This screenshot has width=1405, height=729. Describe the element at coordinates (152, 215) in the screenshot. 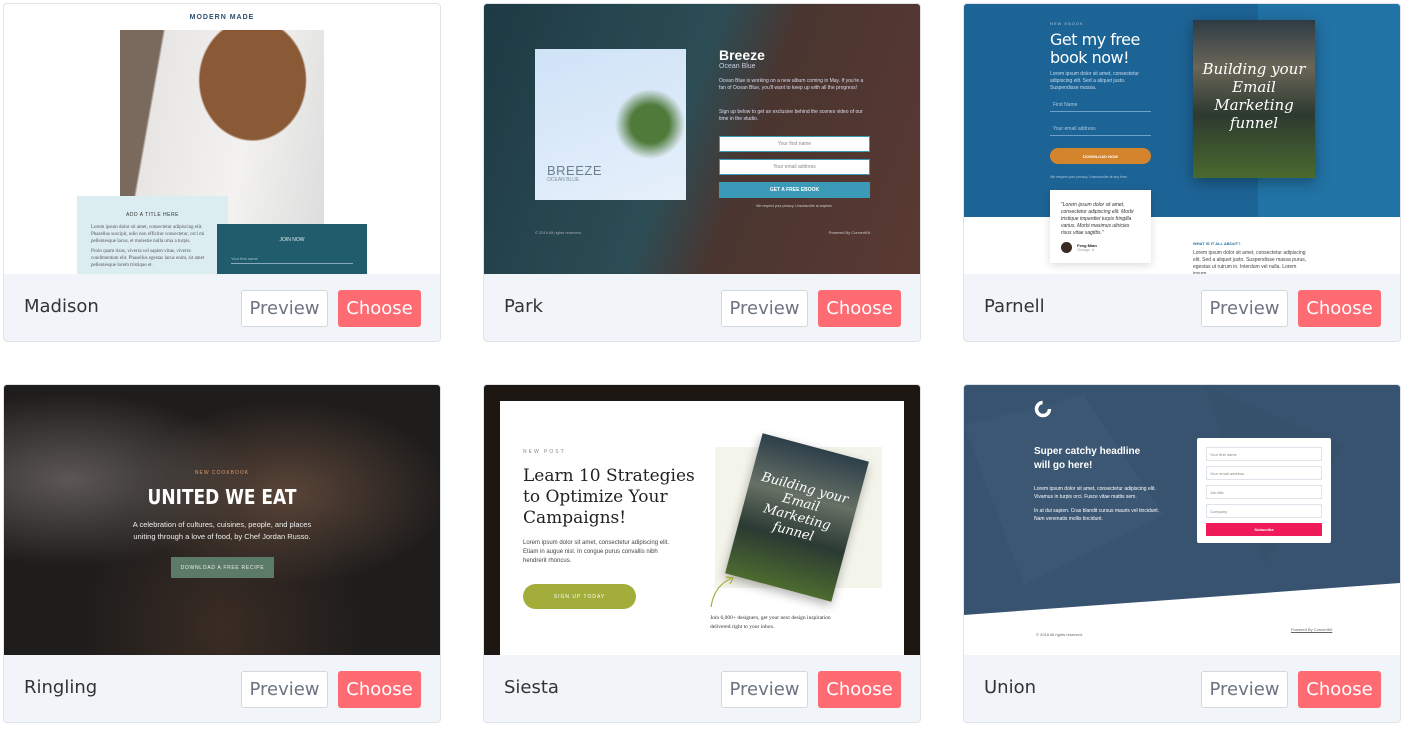

I see `box-title: ADD A TITLE HERE` at that location.